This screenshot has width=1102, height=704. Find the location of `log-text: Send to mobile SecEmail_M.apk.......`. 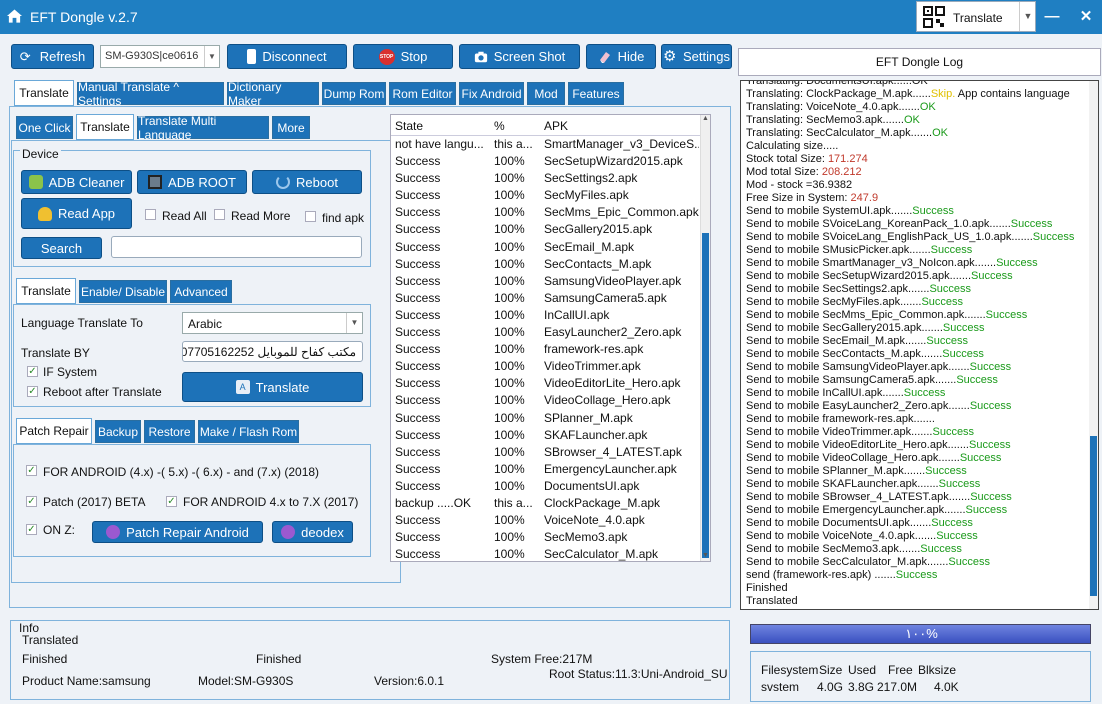

log-text: Send to mobile SecEmail_M.apk....... is located at coordinates (836, 341).